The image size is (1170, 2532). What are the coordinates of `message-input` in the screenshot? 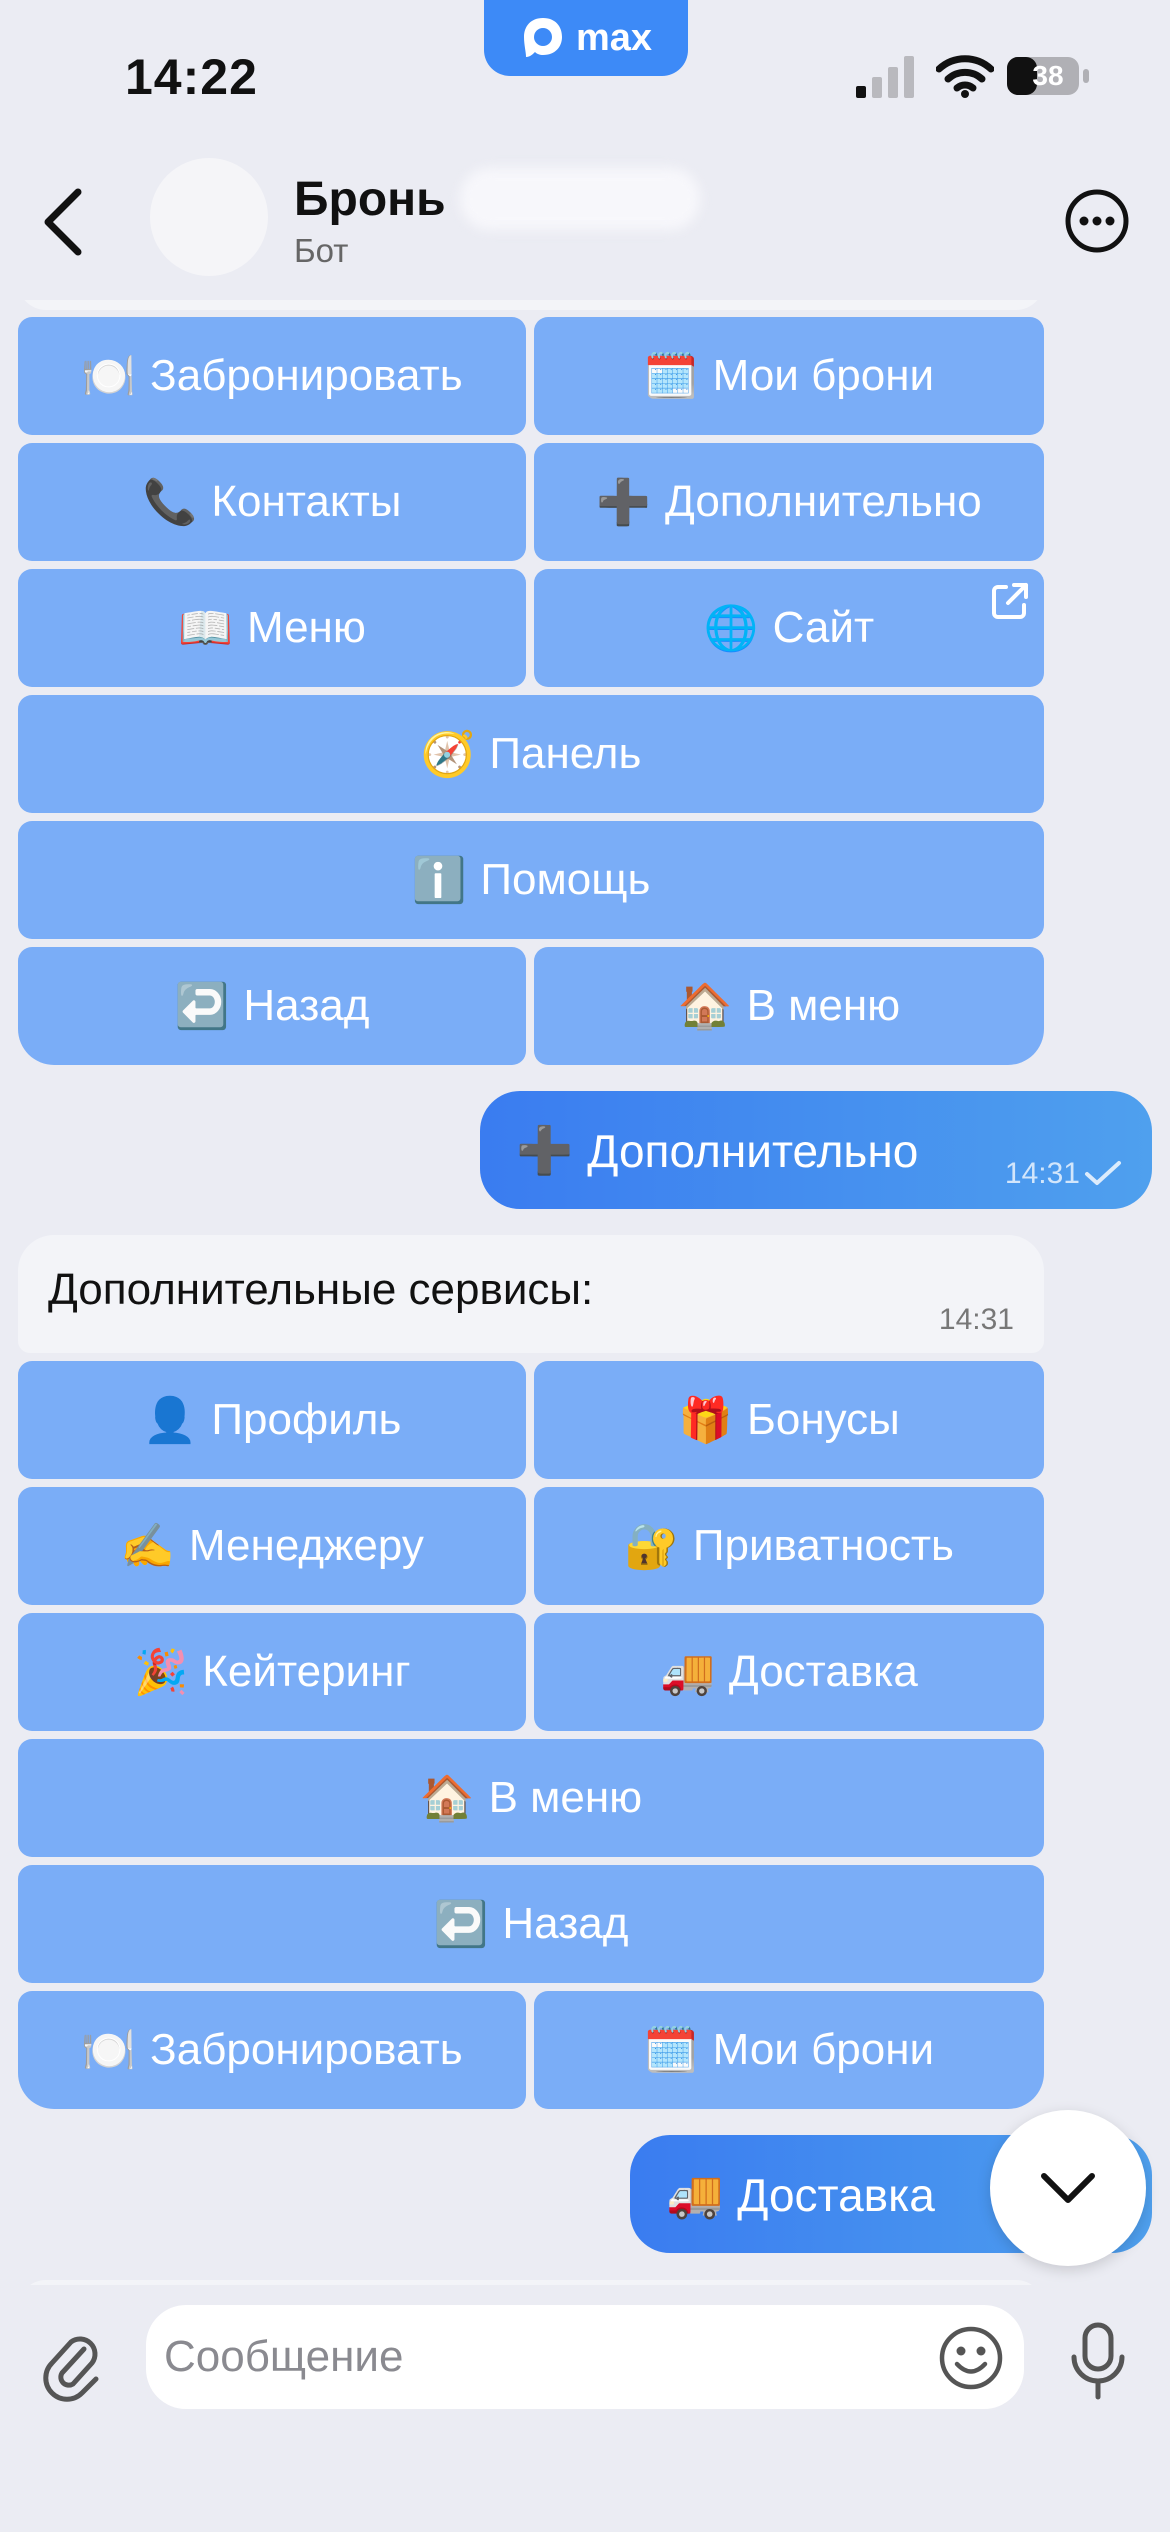 It's located at (585, 2357).